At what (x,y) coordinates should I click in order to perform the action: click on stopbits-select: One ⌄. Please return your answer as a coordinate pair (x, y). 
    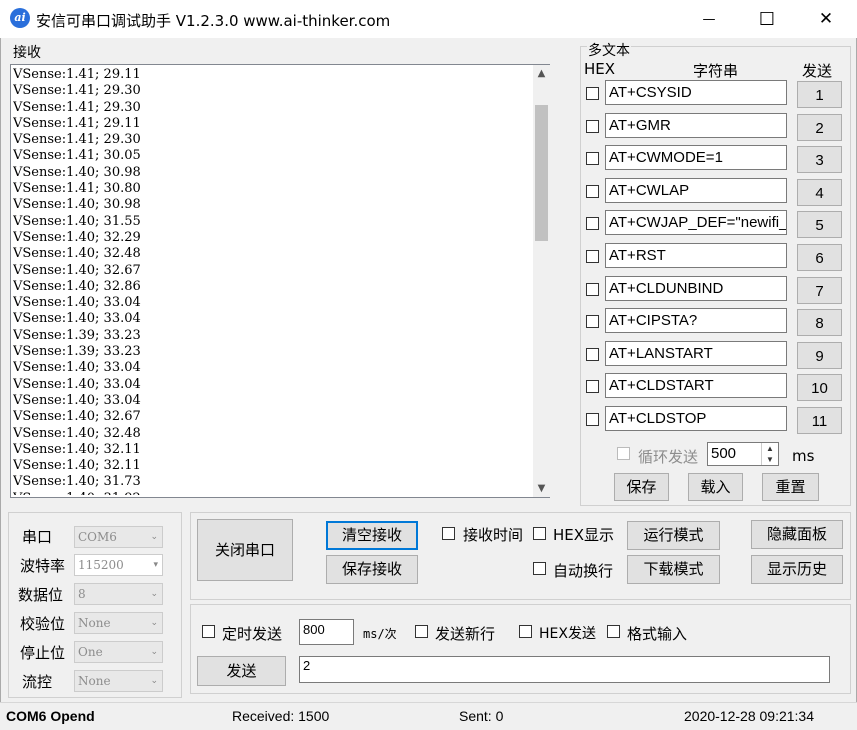
    Looking at the image, I should click on (118, 652).